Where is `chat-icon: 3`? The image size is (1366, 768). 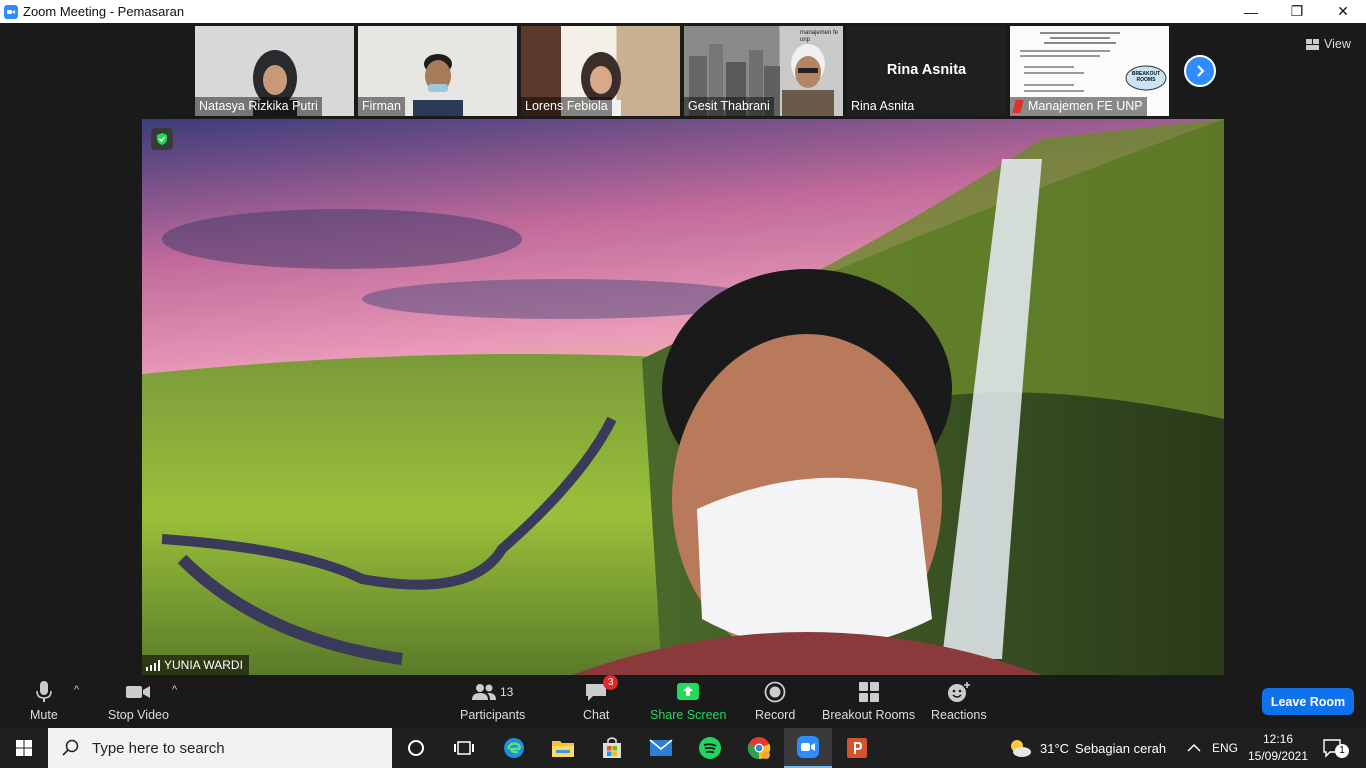 chat-icon: 3 is located at coordinates (601, 689).